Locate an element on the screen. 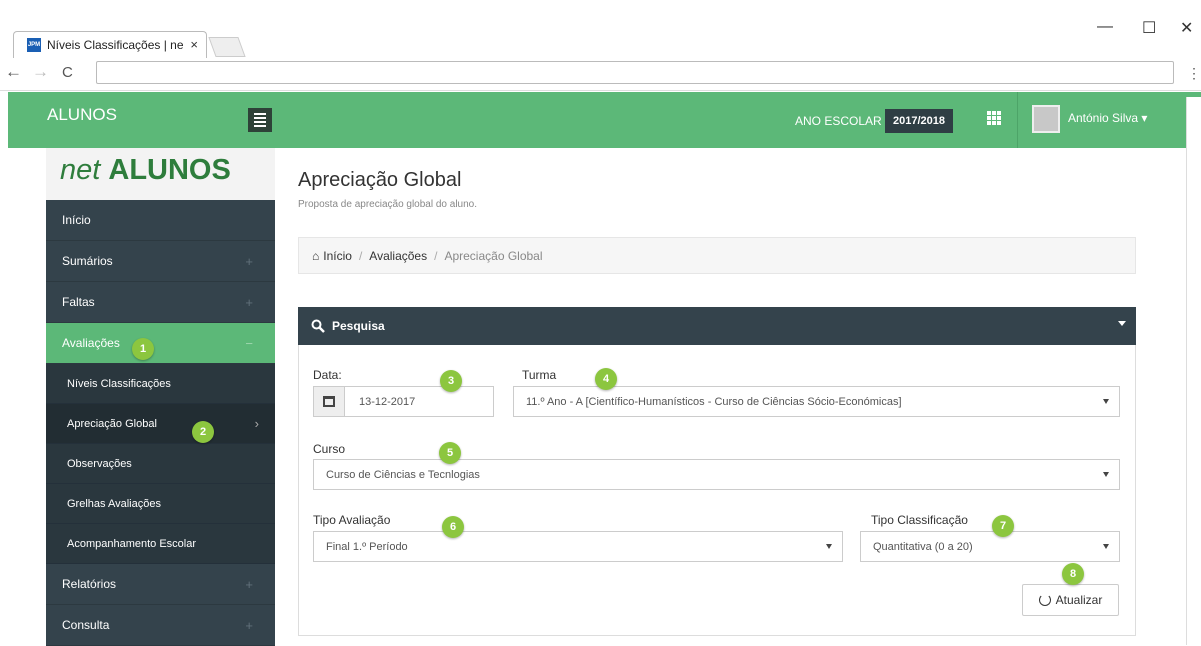 Image resolution: width=1201 pixels, height=646 pixels. sidebar-item-avaliacoes: Avaliações − is located at coordinates (160, 343).